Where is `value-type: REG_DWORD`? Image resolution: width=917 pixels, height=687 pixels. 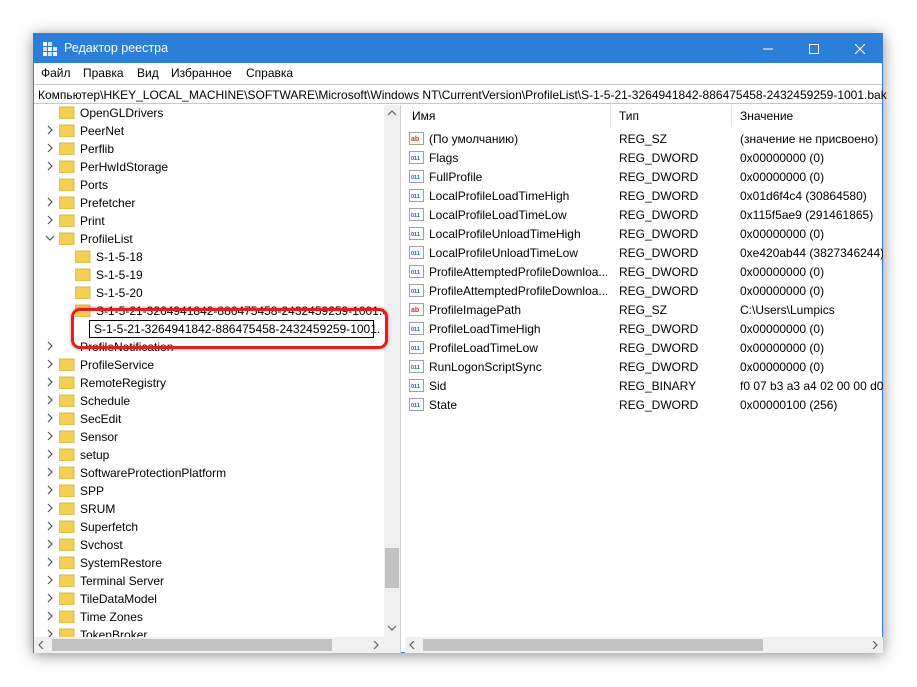 value-type: REG_DWORD is located at coordinates (659, 177).